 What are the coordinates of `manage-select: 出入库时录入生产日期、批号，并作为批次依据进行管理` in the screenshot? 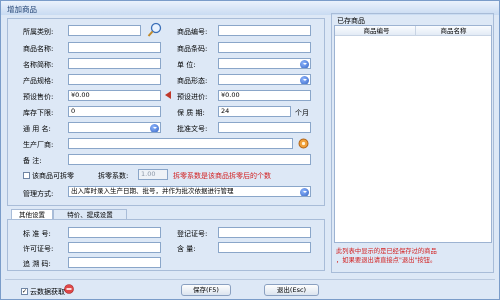 It's located at (189, 191).